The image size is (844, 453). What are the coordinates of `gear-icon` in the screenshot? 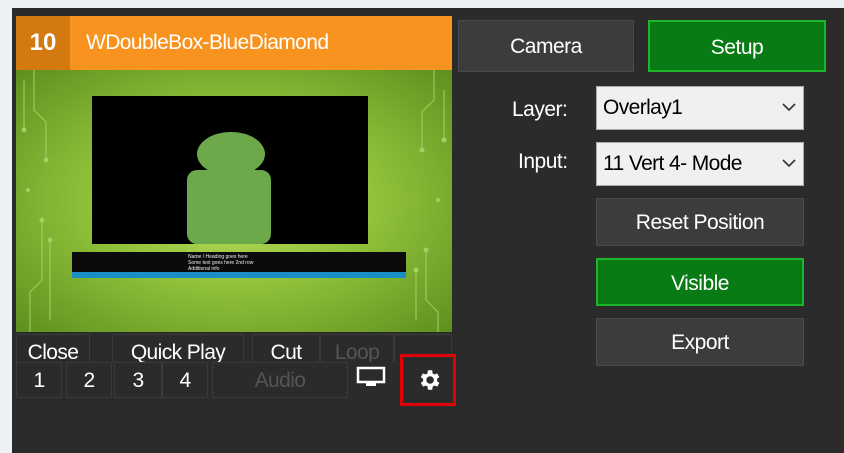 It's located at (430, 380).